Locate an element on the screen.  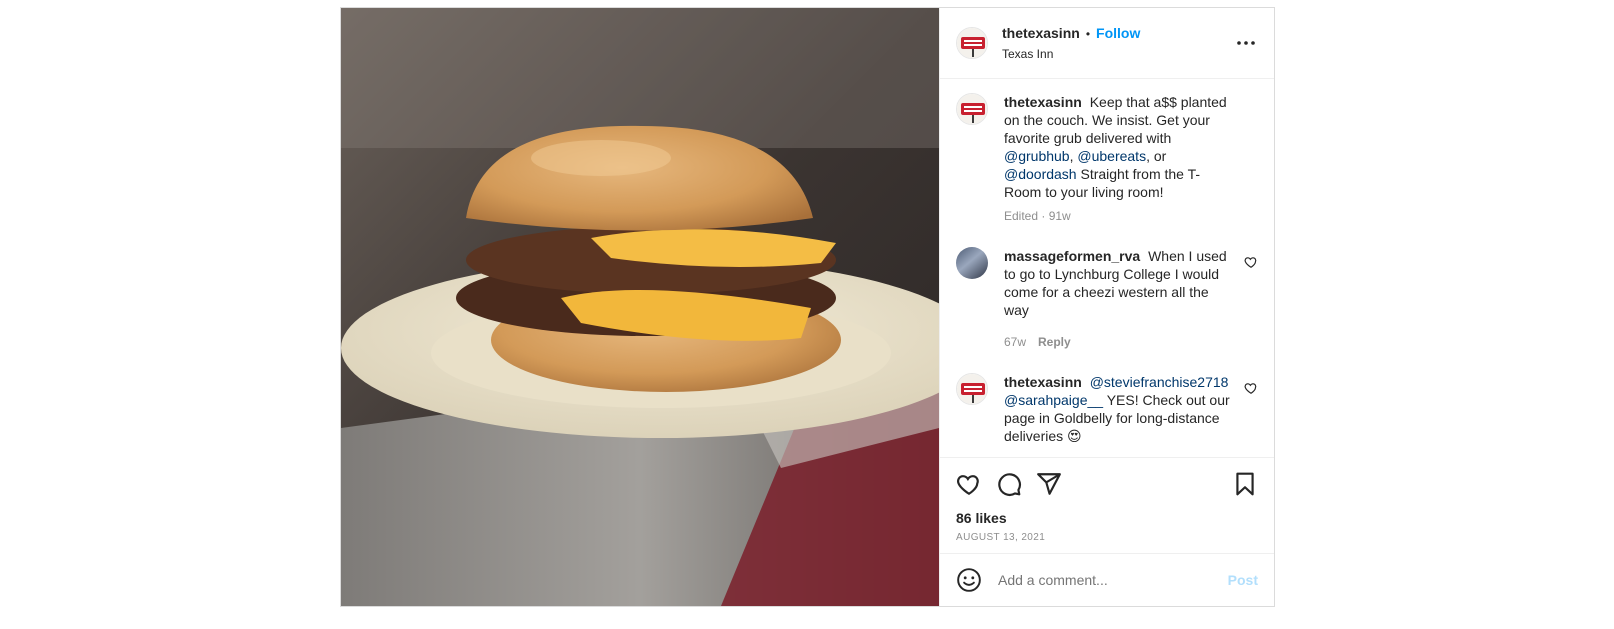
comment-bubble-icon is located at coordinates (1009, 484).